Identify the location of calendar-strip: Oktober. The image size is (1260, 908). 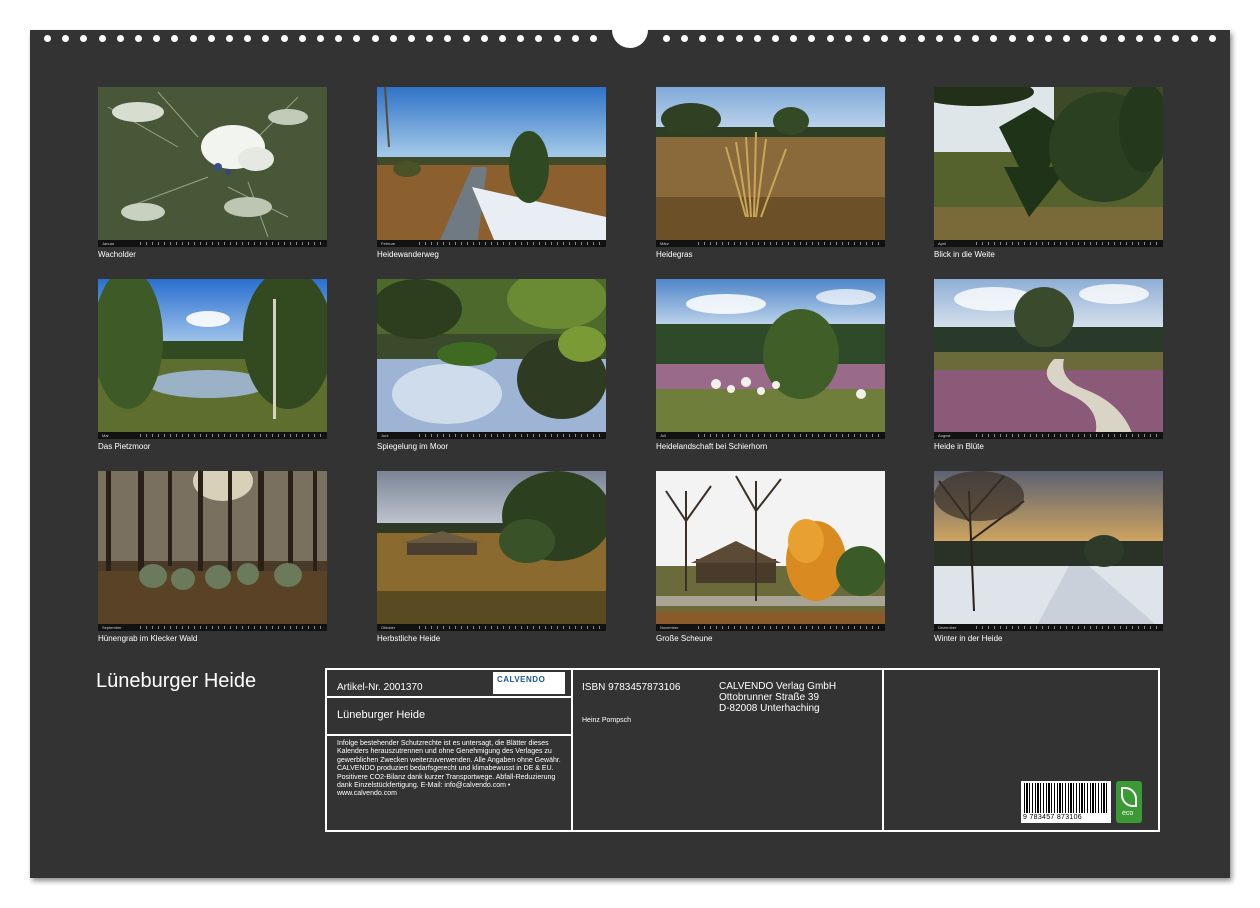
(491, 627).